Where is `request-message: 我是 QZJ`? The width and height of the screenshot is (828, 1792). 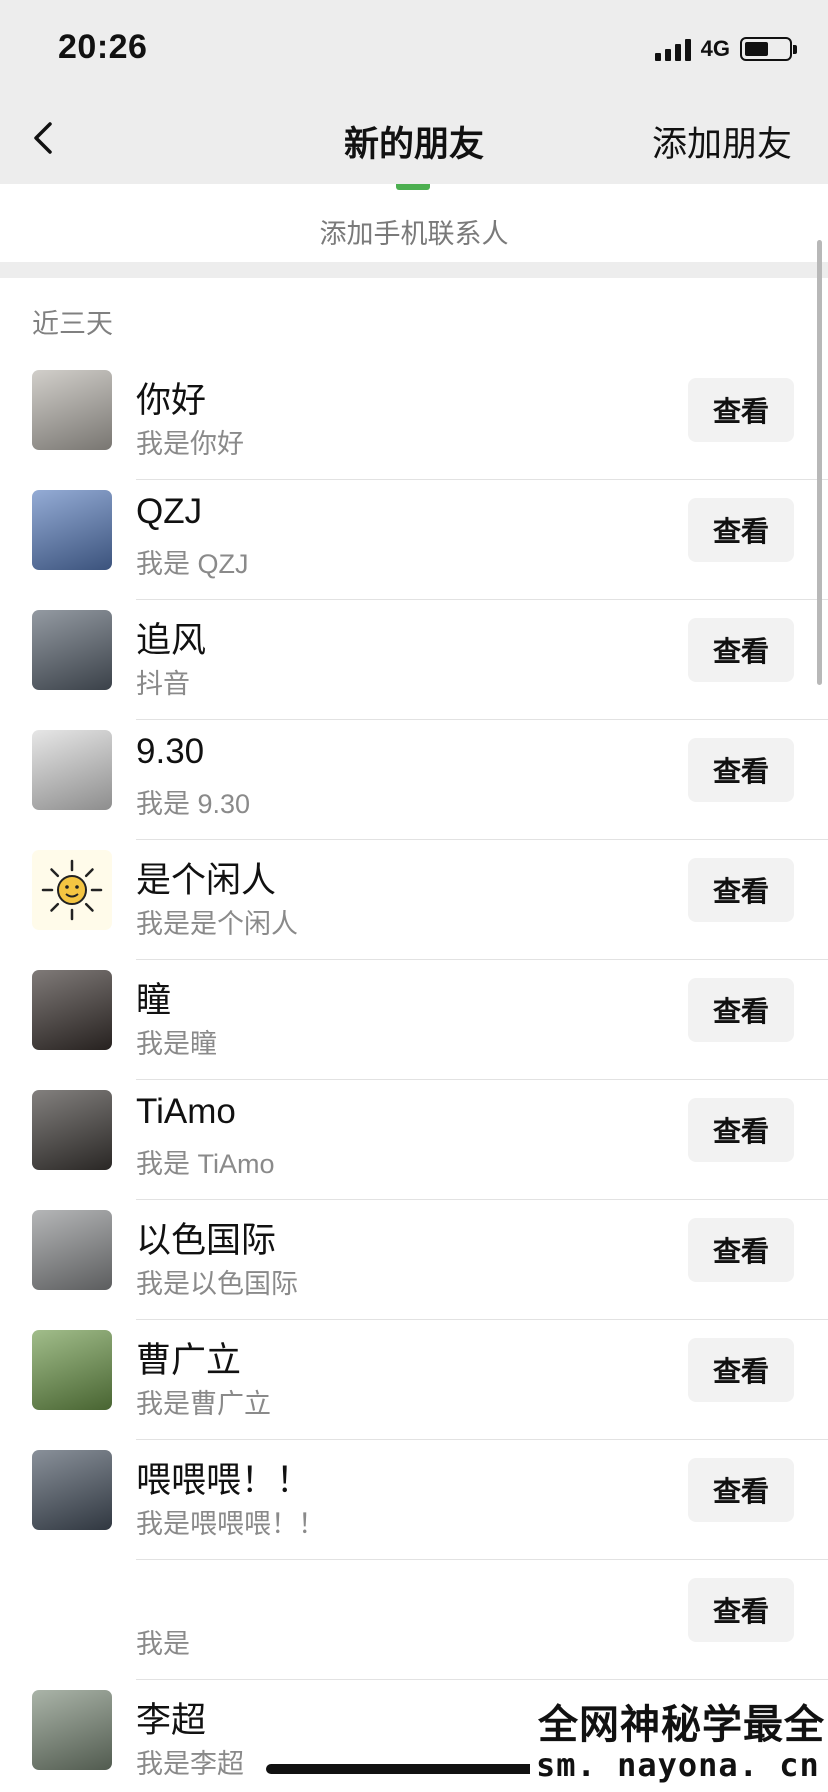 request-message: 我是 QZJ is located at coordinates (192, 564).